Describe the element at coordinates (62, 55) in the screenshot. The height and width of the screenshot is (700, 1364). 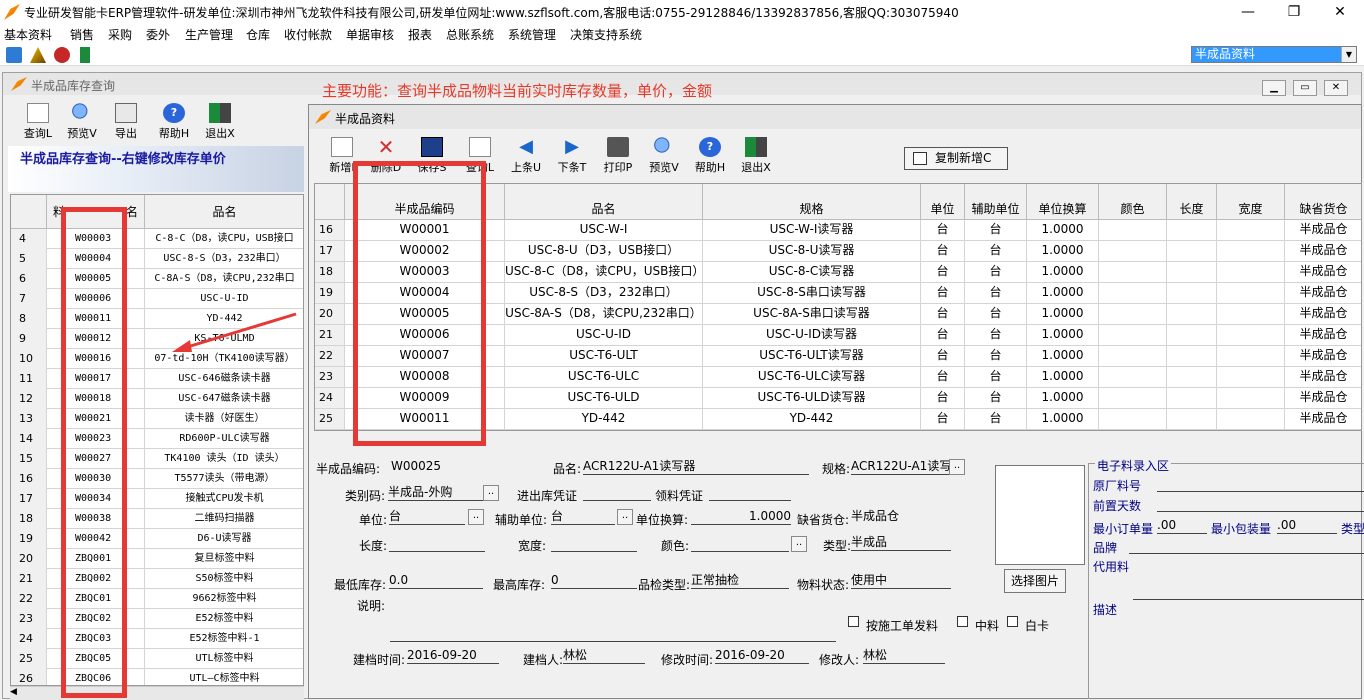
I see `settings-icon` at that location.